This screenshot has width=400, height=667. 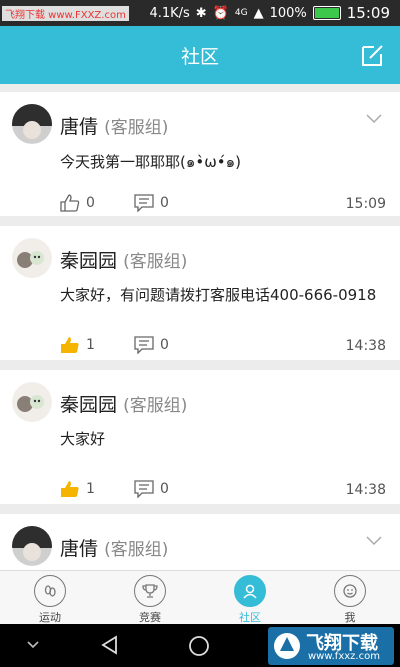 What do you see at coordinates (150, 617) in the screenshot?
I see `tab-label: 竞赛` at bounding box center [150, 617].